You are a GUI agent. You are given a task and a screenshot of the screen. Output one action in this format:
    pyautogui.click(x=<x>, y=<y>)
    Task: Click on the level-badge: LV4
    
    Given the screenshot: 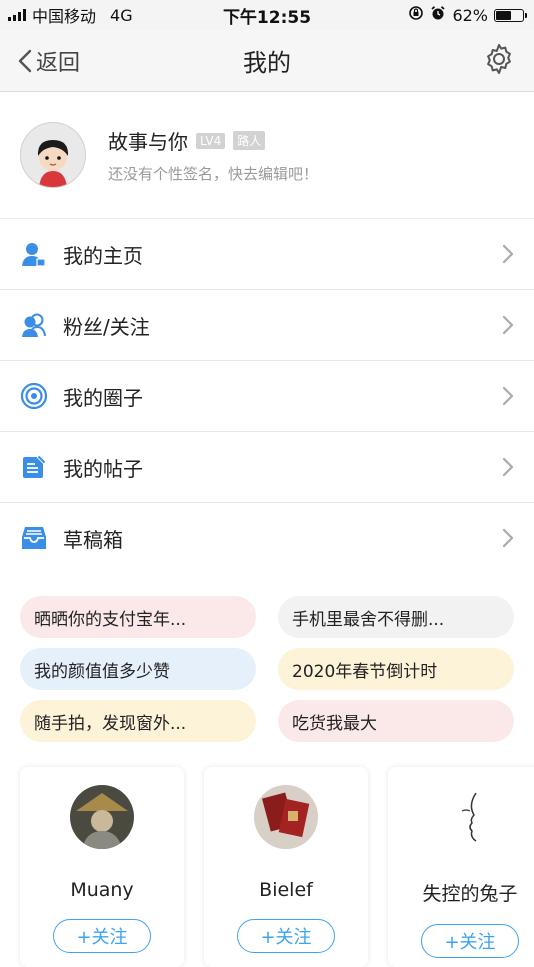 What is the action you would take?
    pyautogui.click(x=211, y=140)
    